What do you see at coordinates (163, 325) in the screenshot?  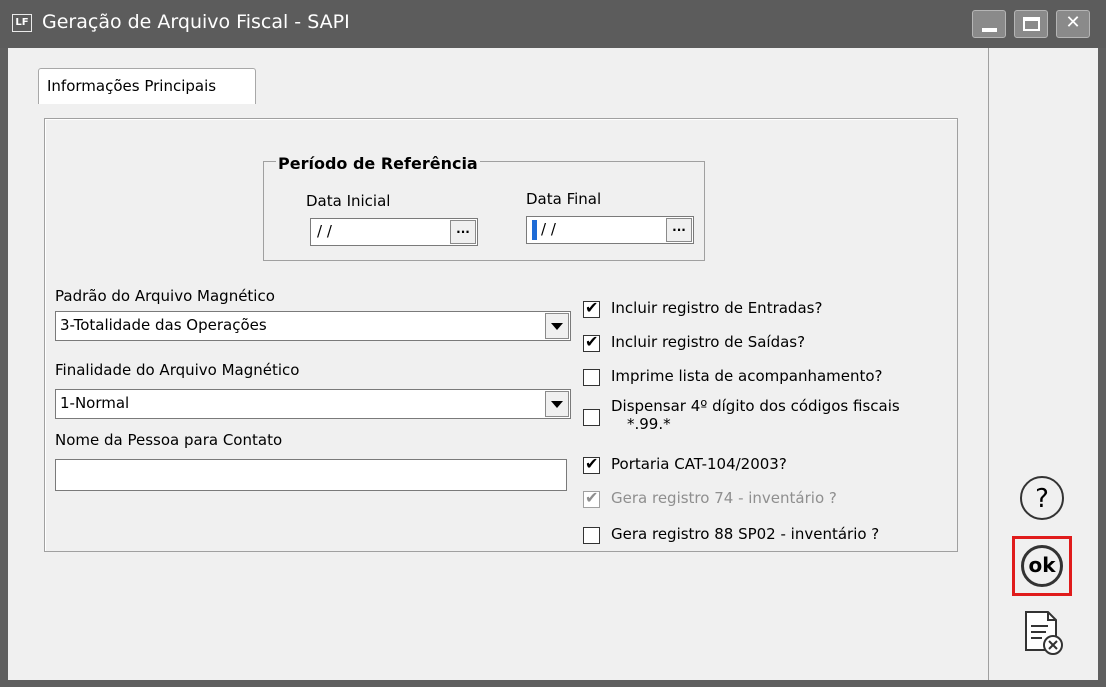 I see `padrao-value: 3-Totalidade das Operações` at bounding box center [163, 325].